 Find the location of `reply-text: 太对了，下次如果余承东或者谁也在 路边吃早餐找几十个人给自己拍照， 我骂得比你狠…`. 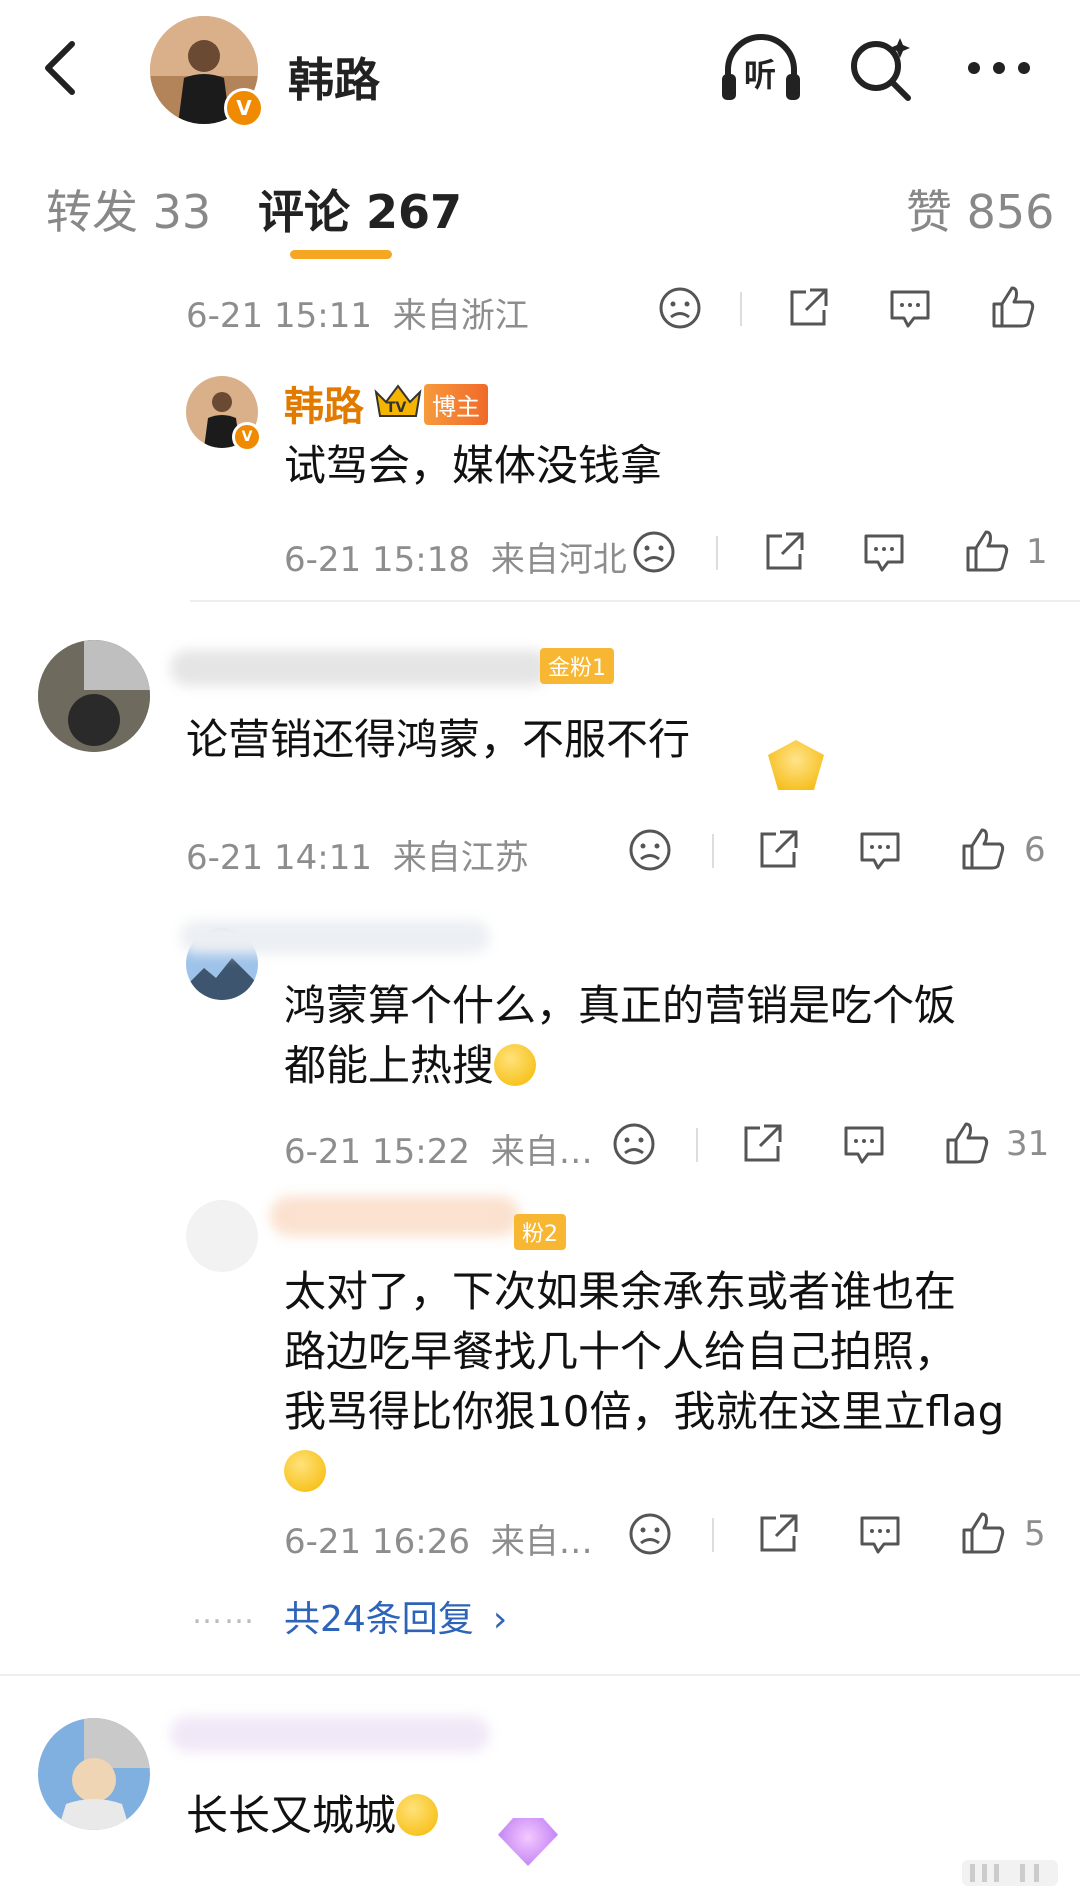

reply-text: 太对了，下次如果余承东或者谁也在 路边吃早餐找几十个人给自己拍照， 我骂得比你狠… is located at coordinates (644, 1382).